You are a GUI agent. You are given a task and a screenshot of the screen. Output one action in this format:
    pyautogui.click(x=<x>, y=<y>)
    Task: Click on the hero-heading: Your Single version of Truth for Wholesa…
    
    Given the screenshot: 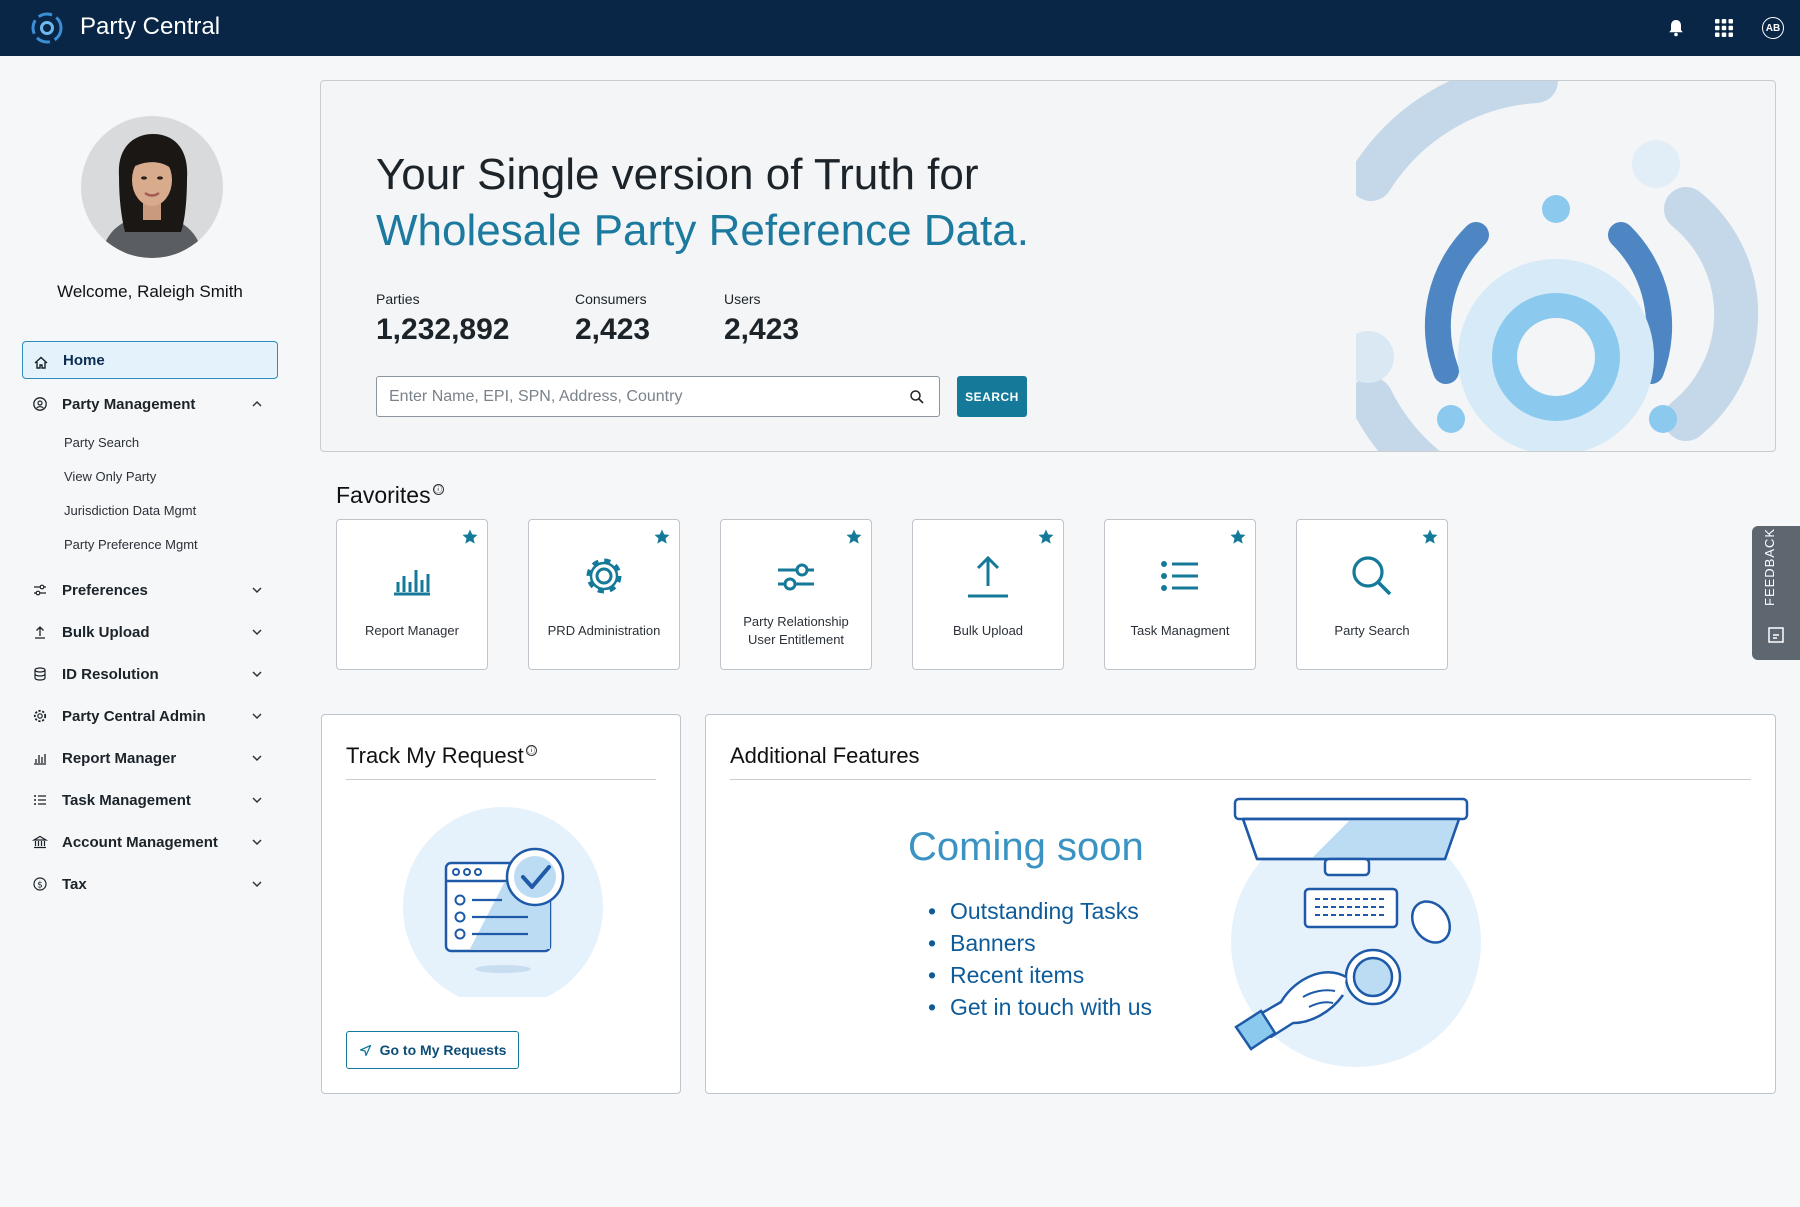 What is the action you would take?
    pyautogui.click(x=702, y=203)
    